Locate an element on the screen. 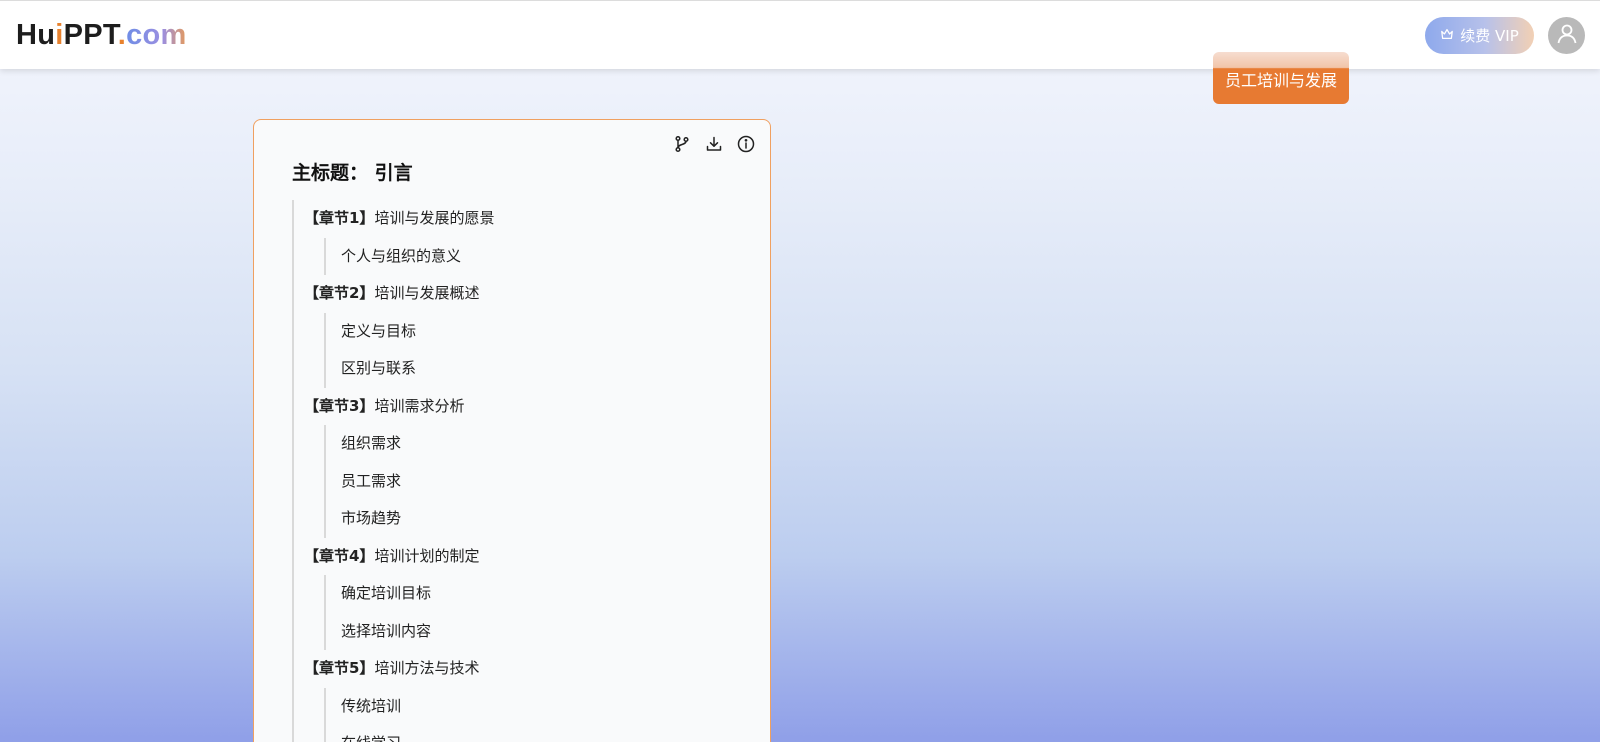  subsection-item: 组织需求 is located at coordinates (539, 444).